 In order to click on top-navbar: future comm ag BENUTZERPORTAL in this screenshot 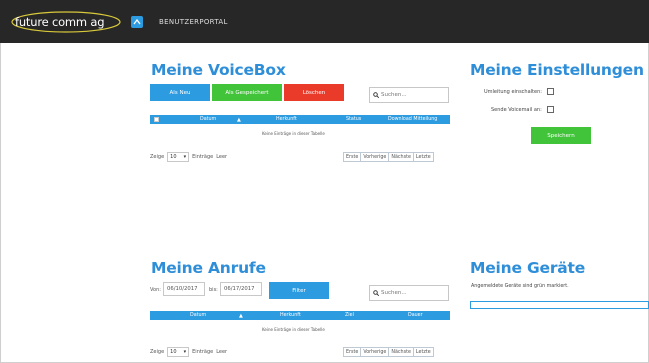, I will do `click(324, 21)`.